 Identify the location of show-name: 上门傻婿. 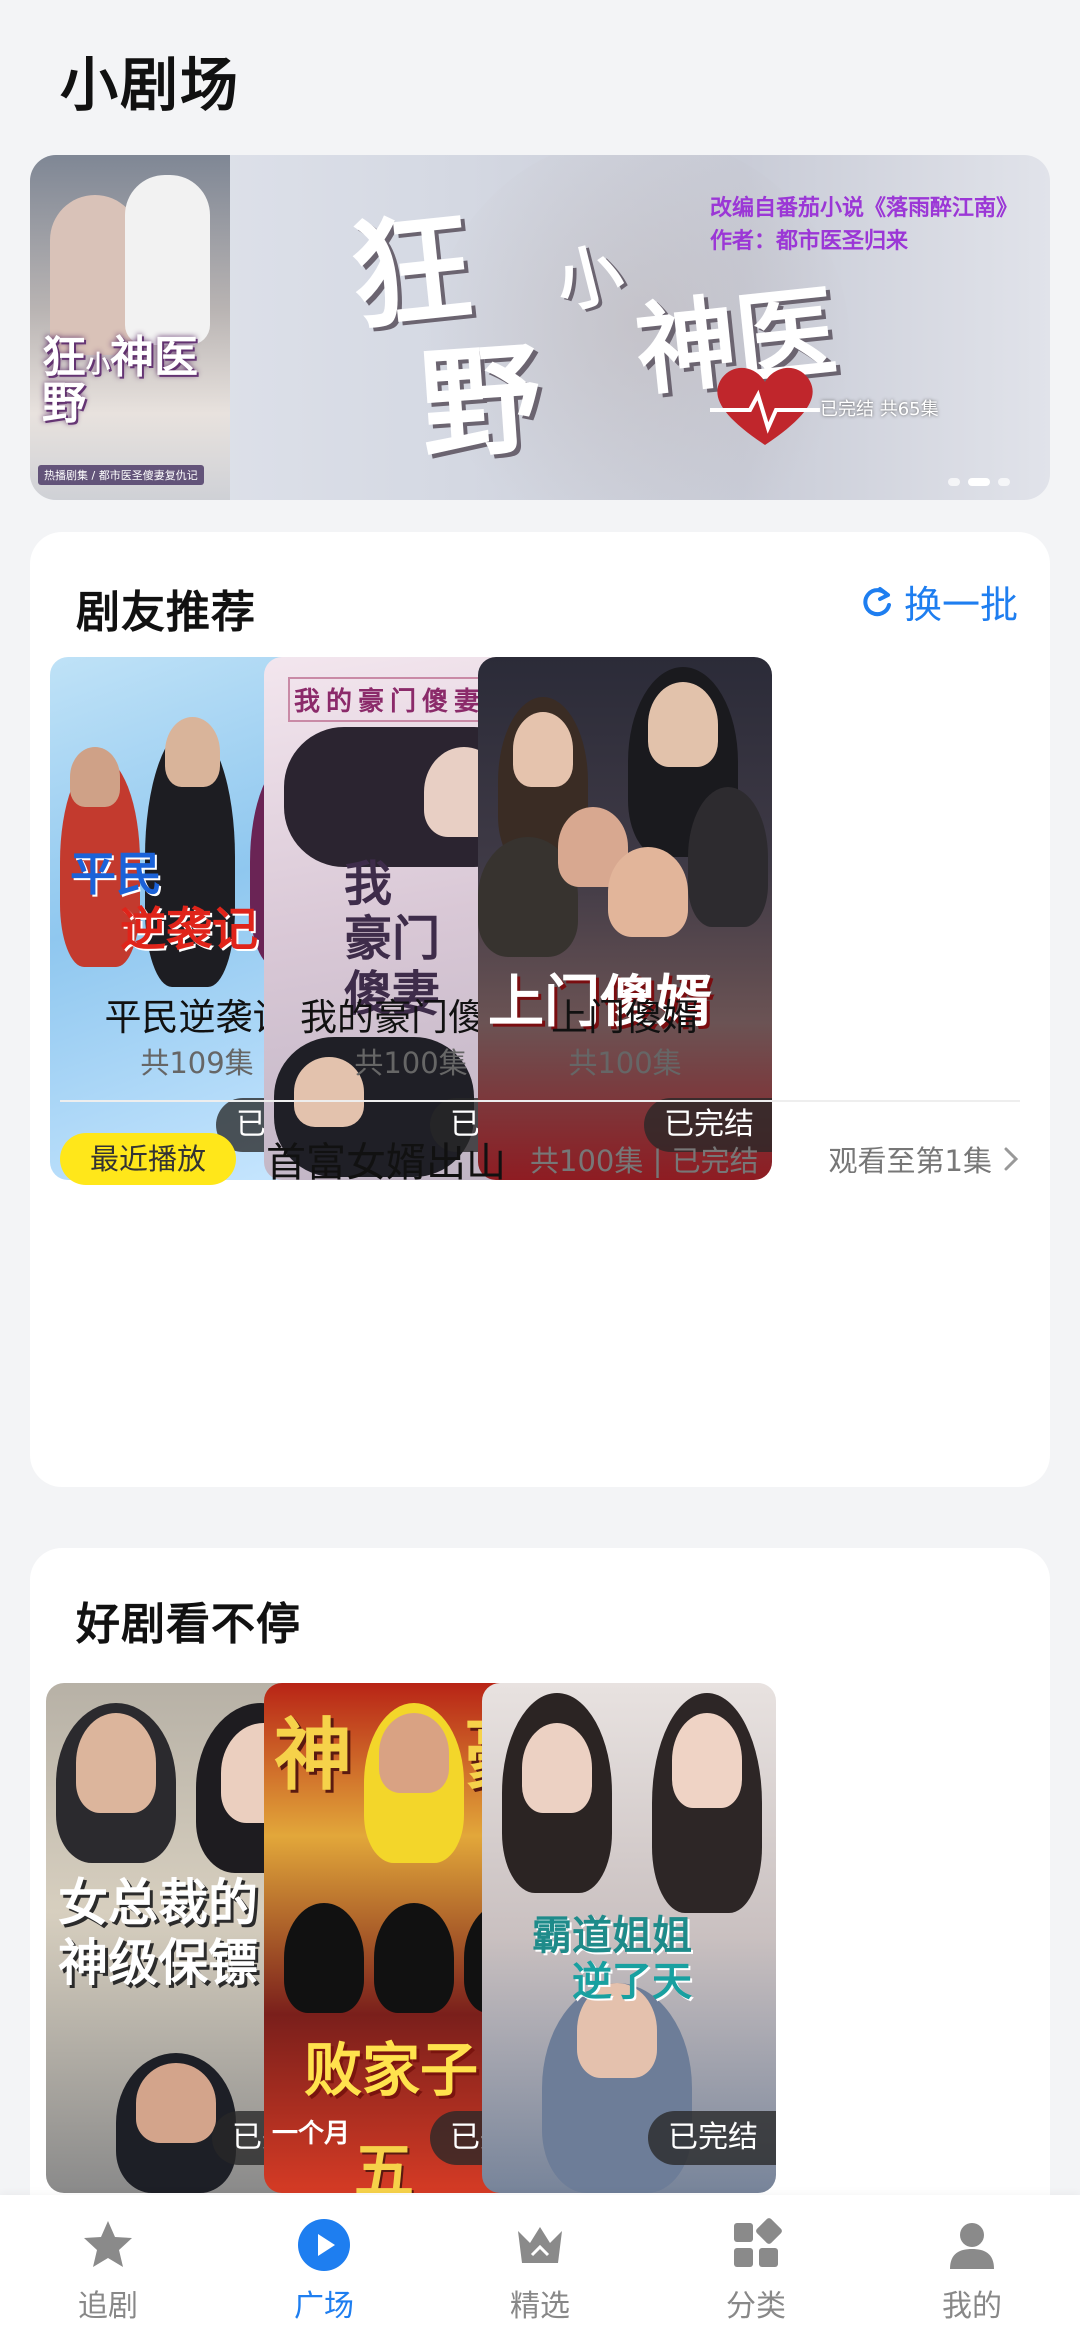
(625, 1014).